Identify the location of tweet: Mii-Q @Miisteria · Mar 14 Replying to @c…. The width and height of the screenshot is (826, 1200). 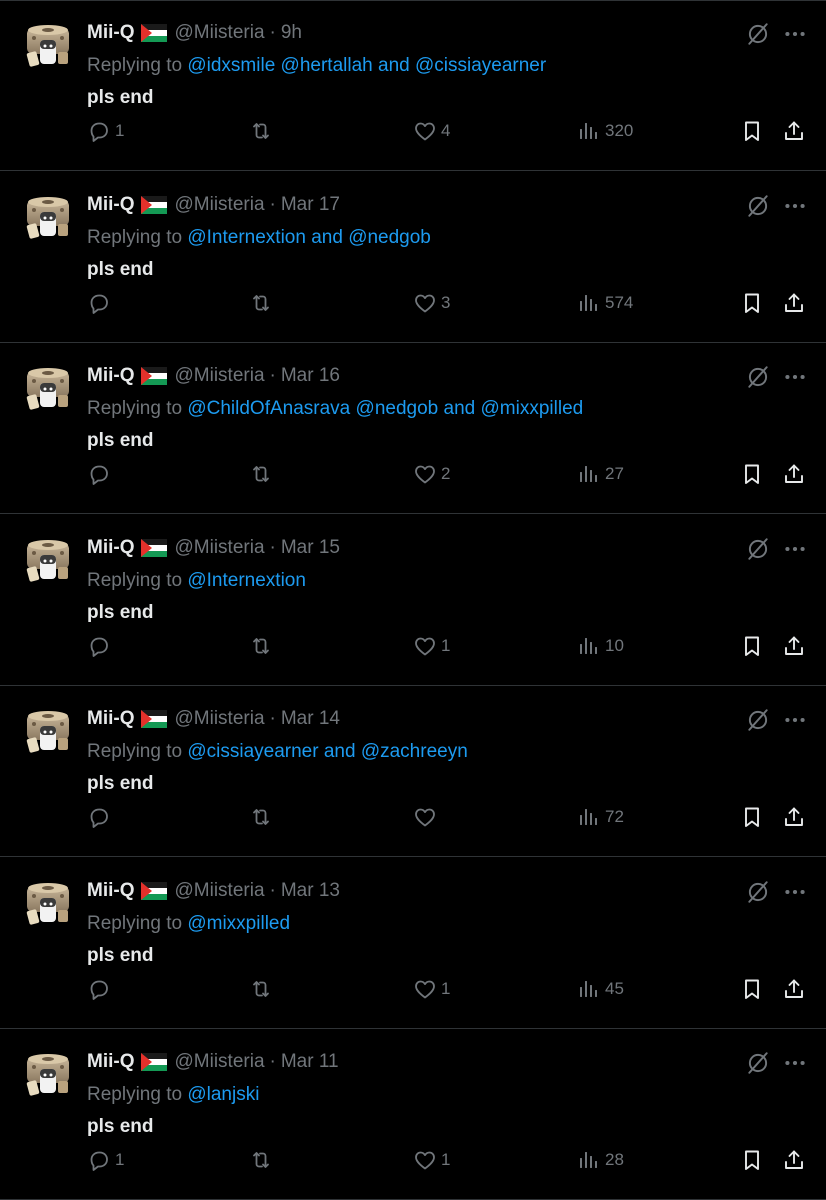
(413, 771).